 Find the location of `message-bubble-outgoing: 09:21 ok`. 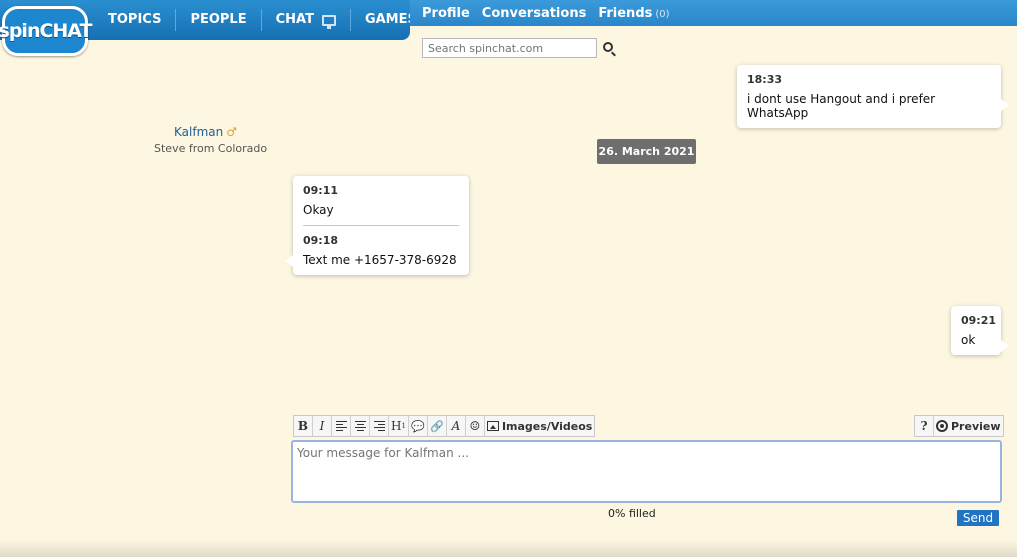

message-bubble-outgoing: 09:21 ok is located at coordinates (980, 330).